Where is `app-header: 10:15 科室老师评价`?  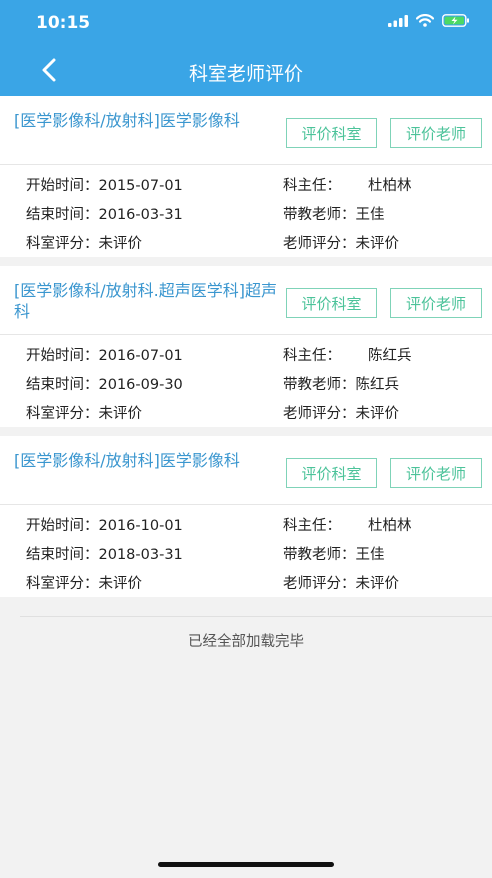 app-header: 10:15 科室老师评价 is located at coordinates (246, 48).